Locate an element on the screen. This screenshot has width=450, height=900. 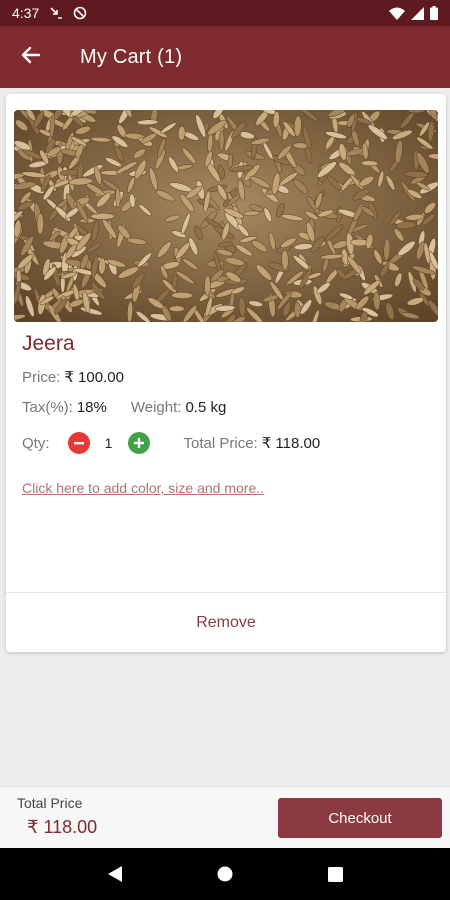
qty-label: Qty: is located at coordinates (36, 443).